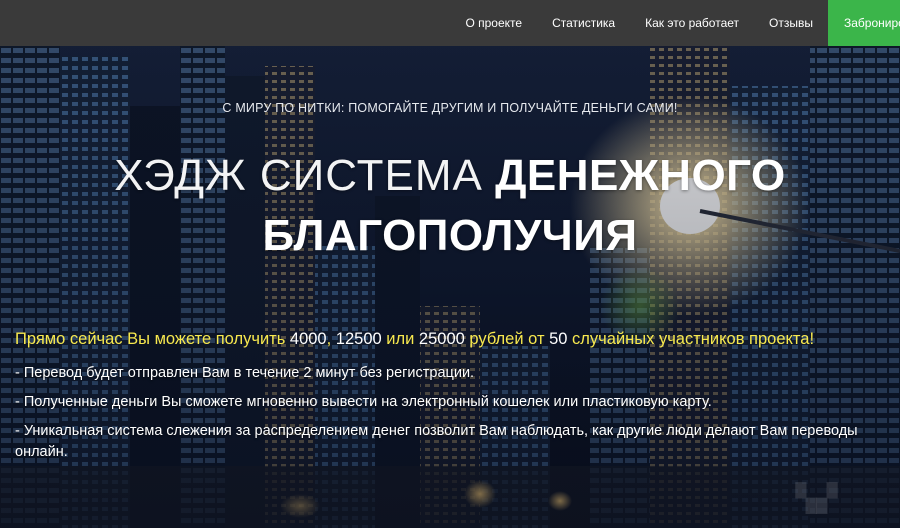  What do you see at coordinates (441, 339) in the screenshot?
I see `amount-25000: 25000` at bounding box center [441, 339].